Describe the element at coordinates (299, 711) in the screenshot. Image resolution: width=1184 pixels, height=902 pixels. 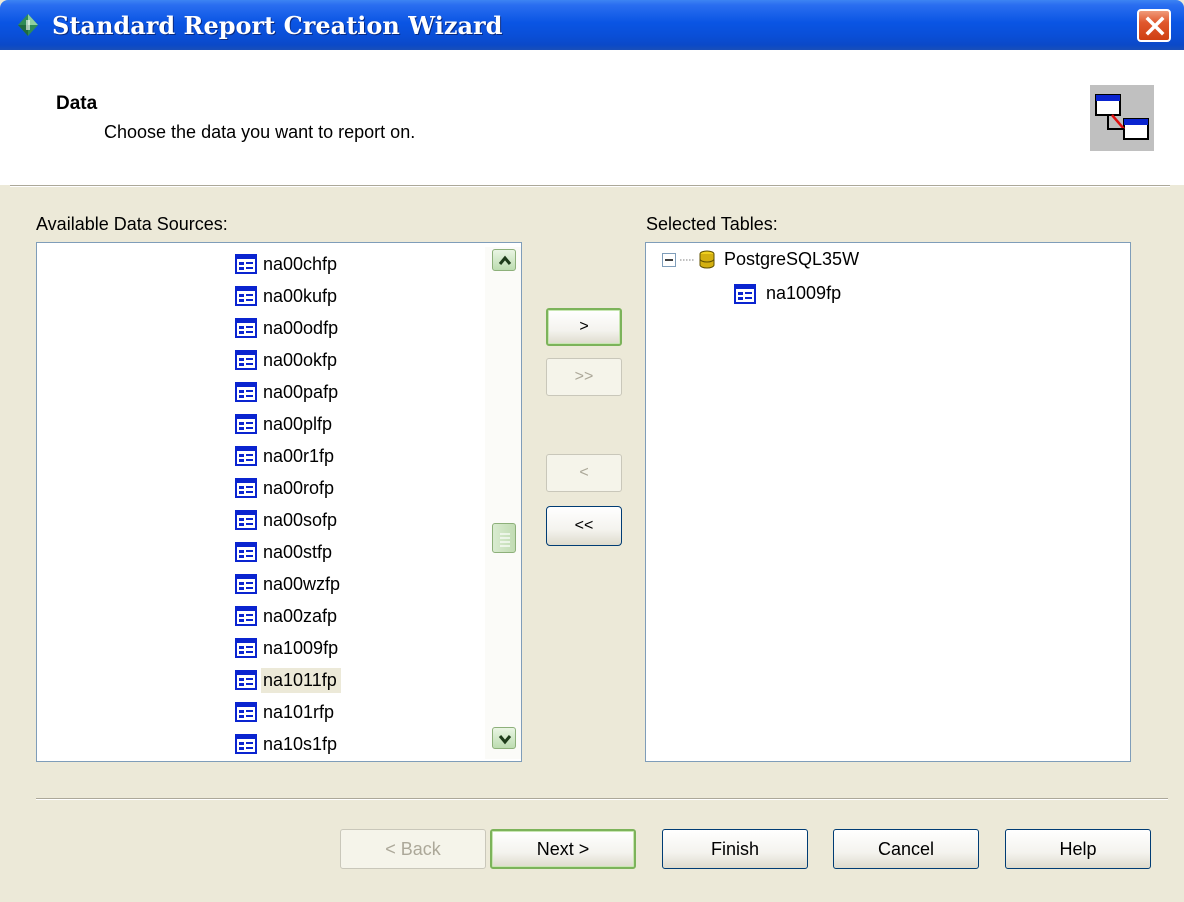
I see `list-item-label: na101rfp` at that location.